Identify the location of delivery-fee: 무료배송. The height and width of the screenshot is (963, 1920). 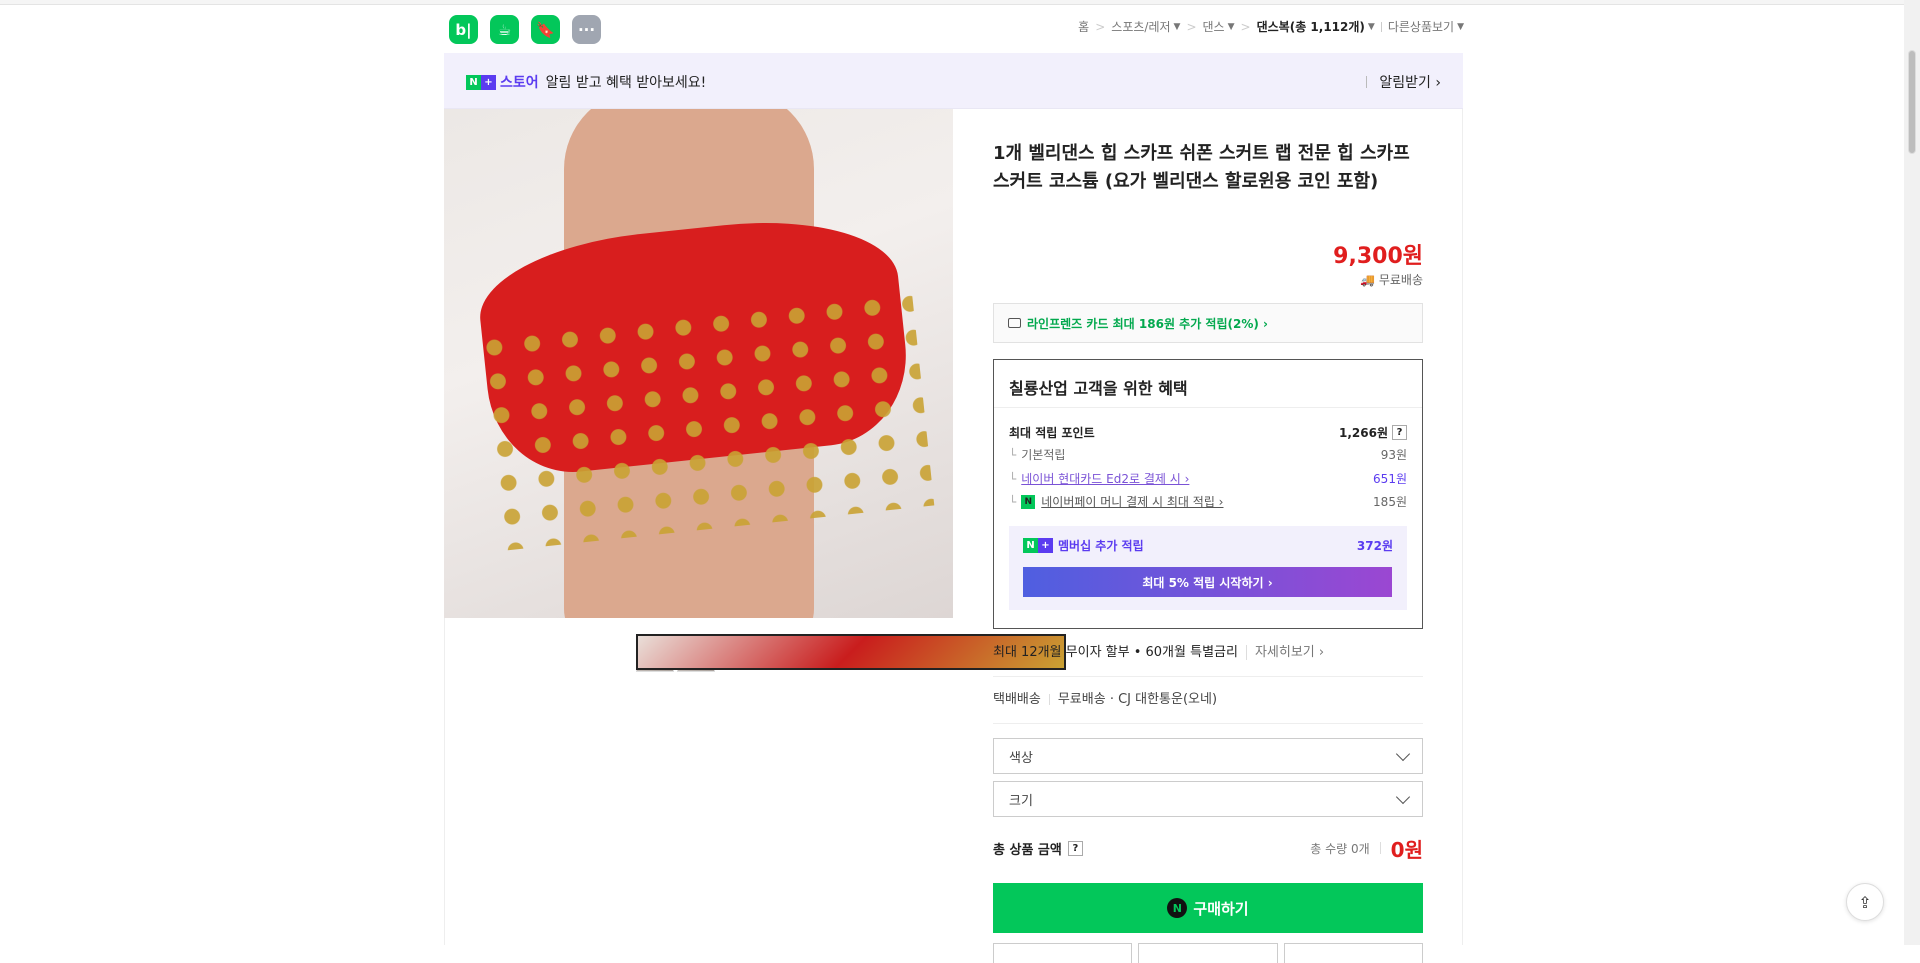
(1081, 699).